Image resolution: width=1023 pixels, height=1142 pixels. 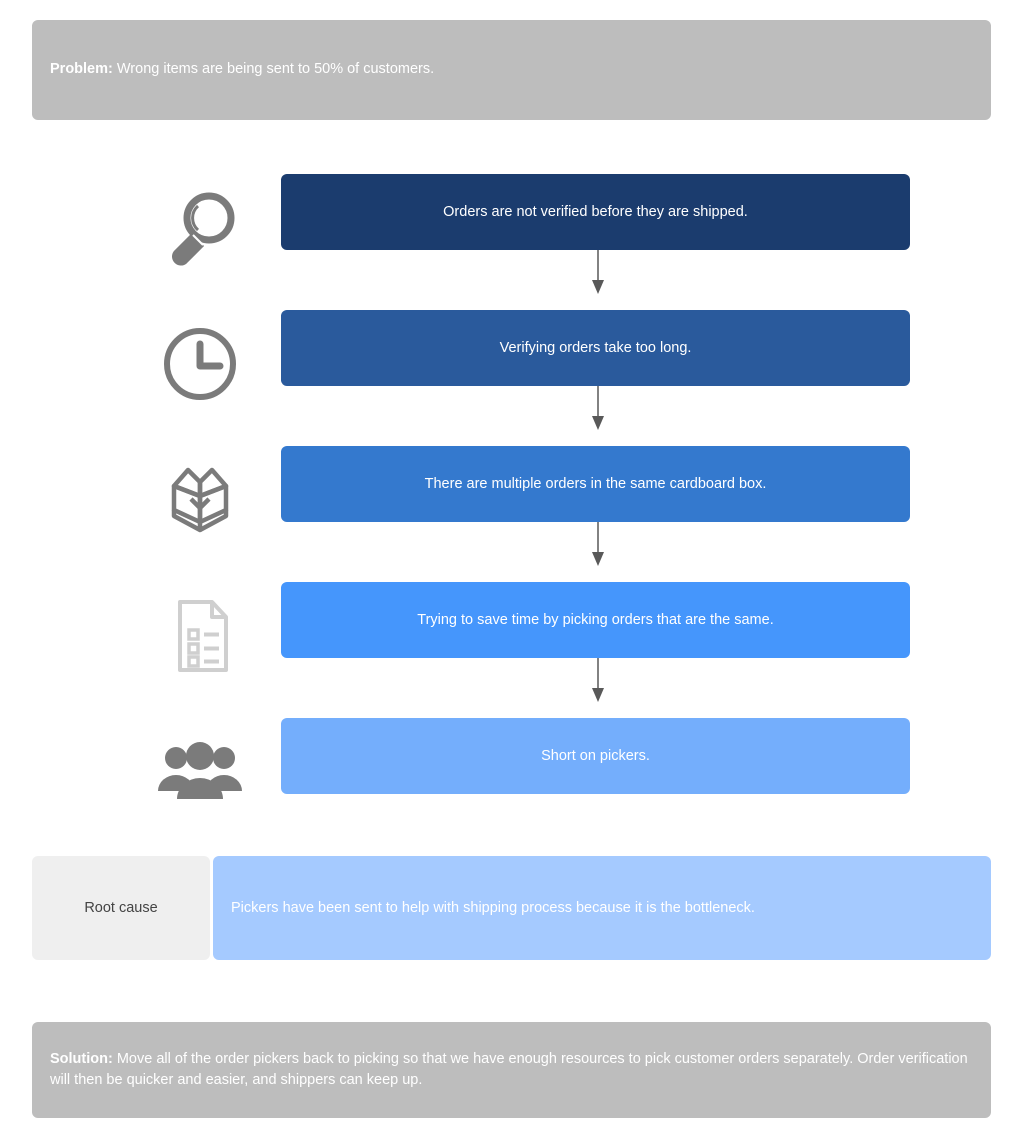 I want to click on why-row-5: Short on pickers., so click(x=511, y=772).